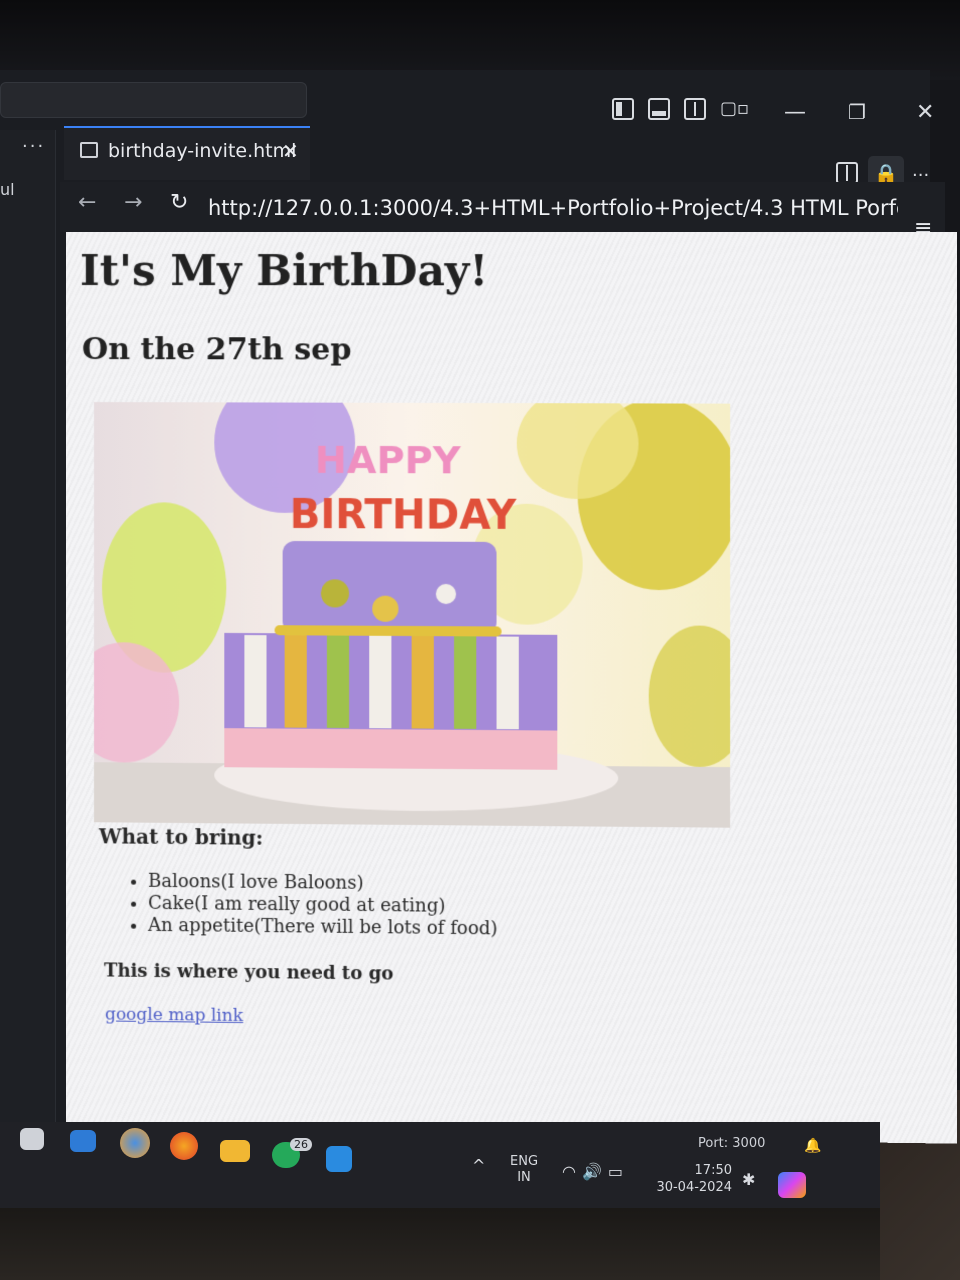 The height and width of the screenshot is (1280, 960). I want to click on wifi-volume-battery-icons: ◠🔊▭, so click(595, 1171).